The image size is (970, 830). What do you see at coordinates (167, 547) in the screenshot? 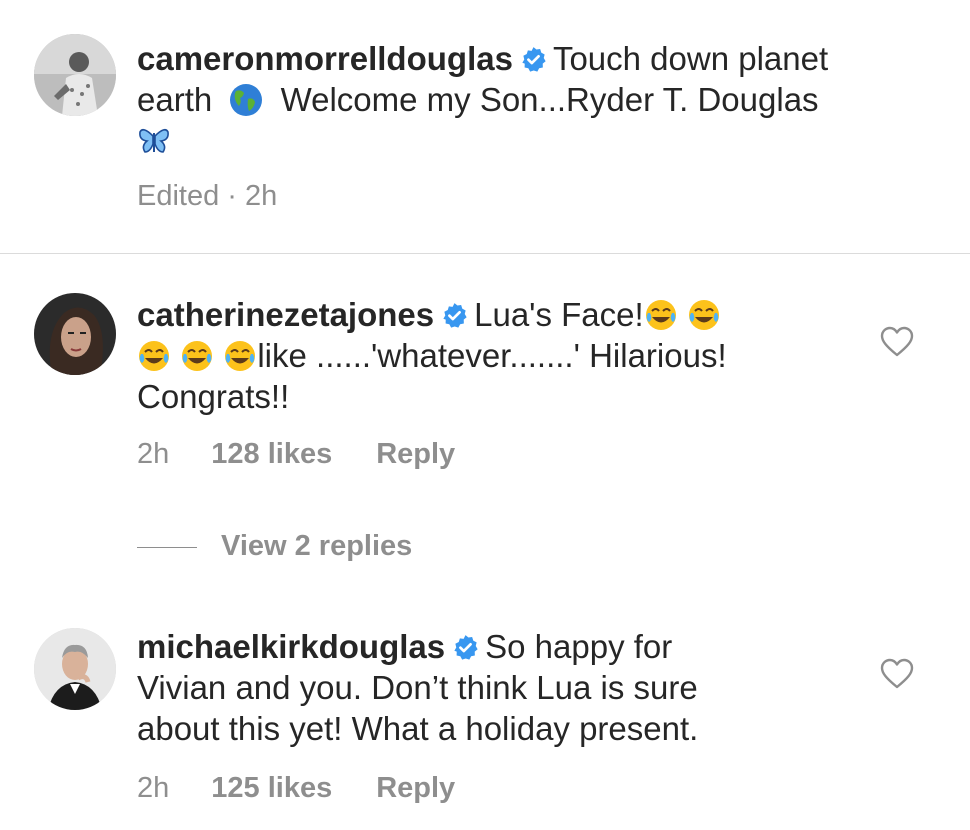
I see `replies-line` at bounding box center [167, 547].